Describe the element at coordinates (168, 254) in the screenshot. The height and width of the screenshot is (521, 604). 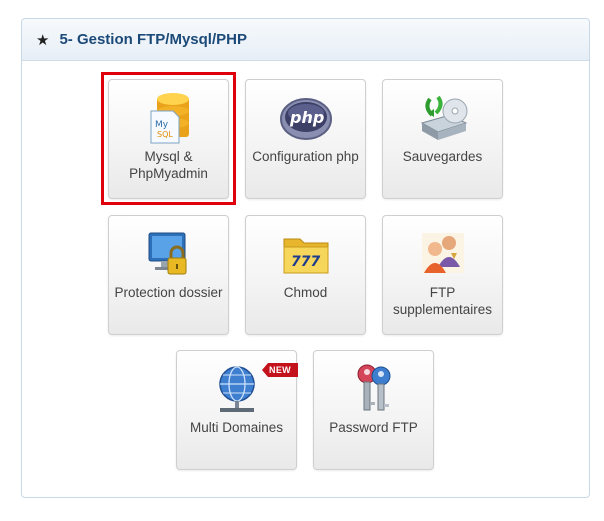
I see `locked-monitor-icon` at that location.